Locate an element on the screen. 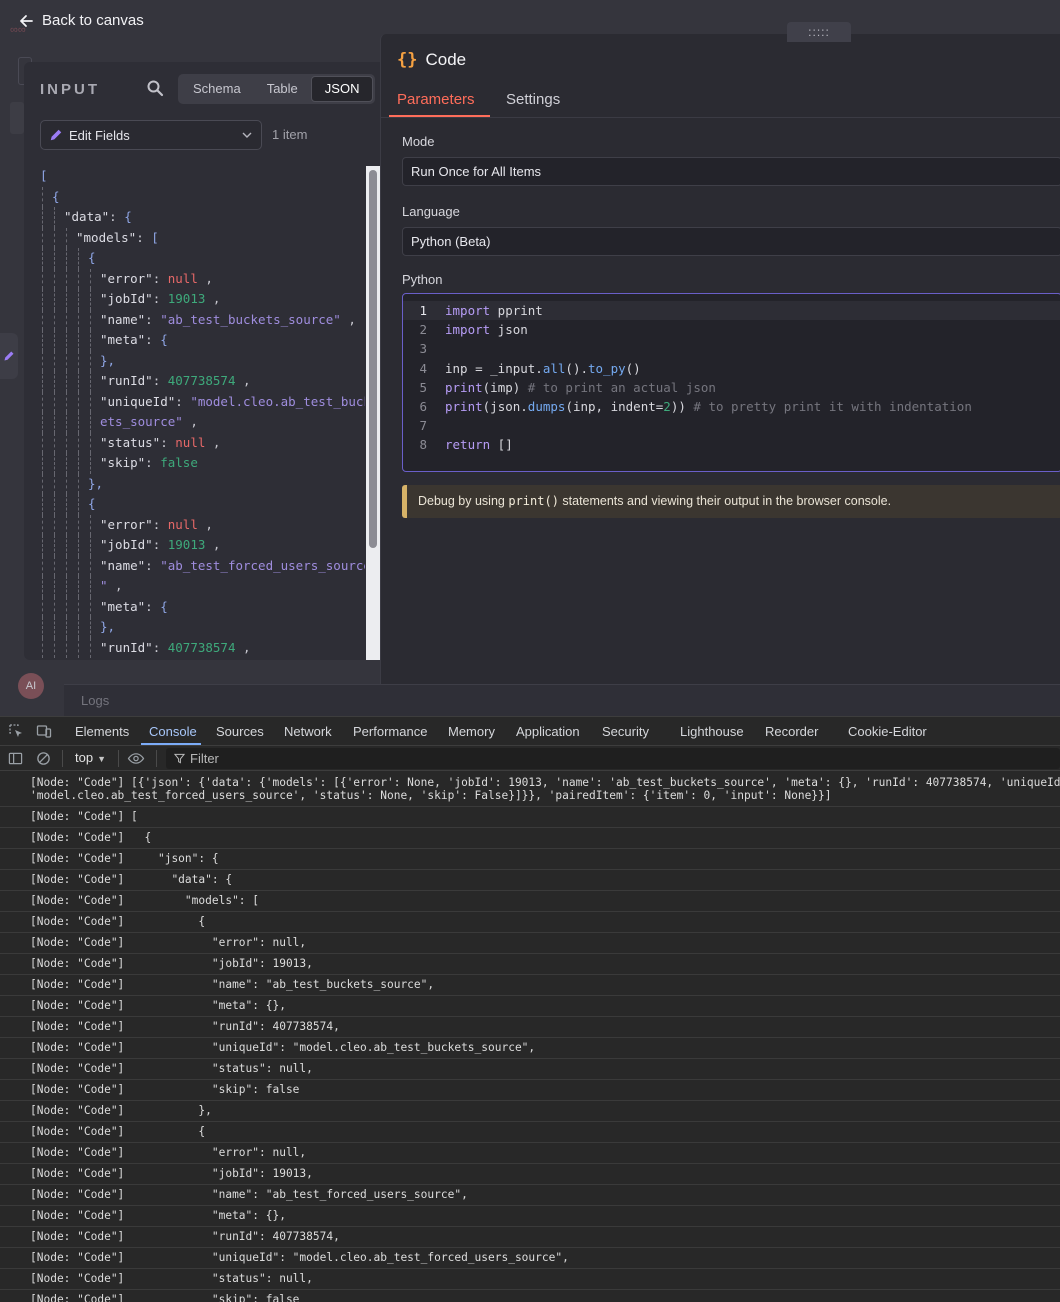  json-line: "error": null , is located at coordinates (202, 524).